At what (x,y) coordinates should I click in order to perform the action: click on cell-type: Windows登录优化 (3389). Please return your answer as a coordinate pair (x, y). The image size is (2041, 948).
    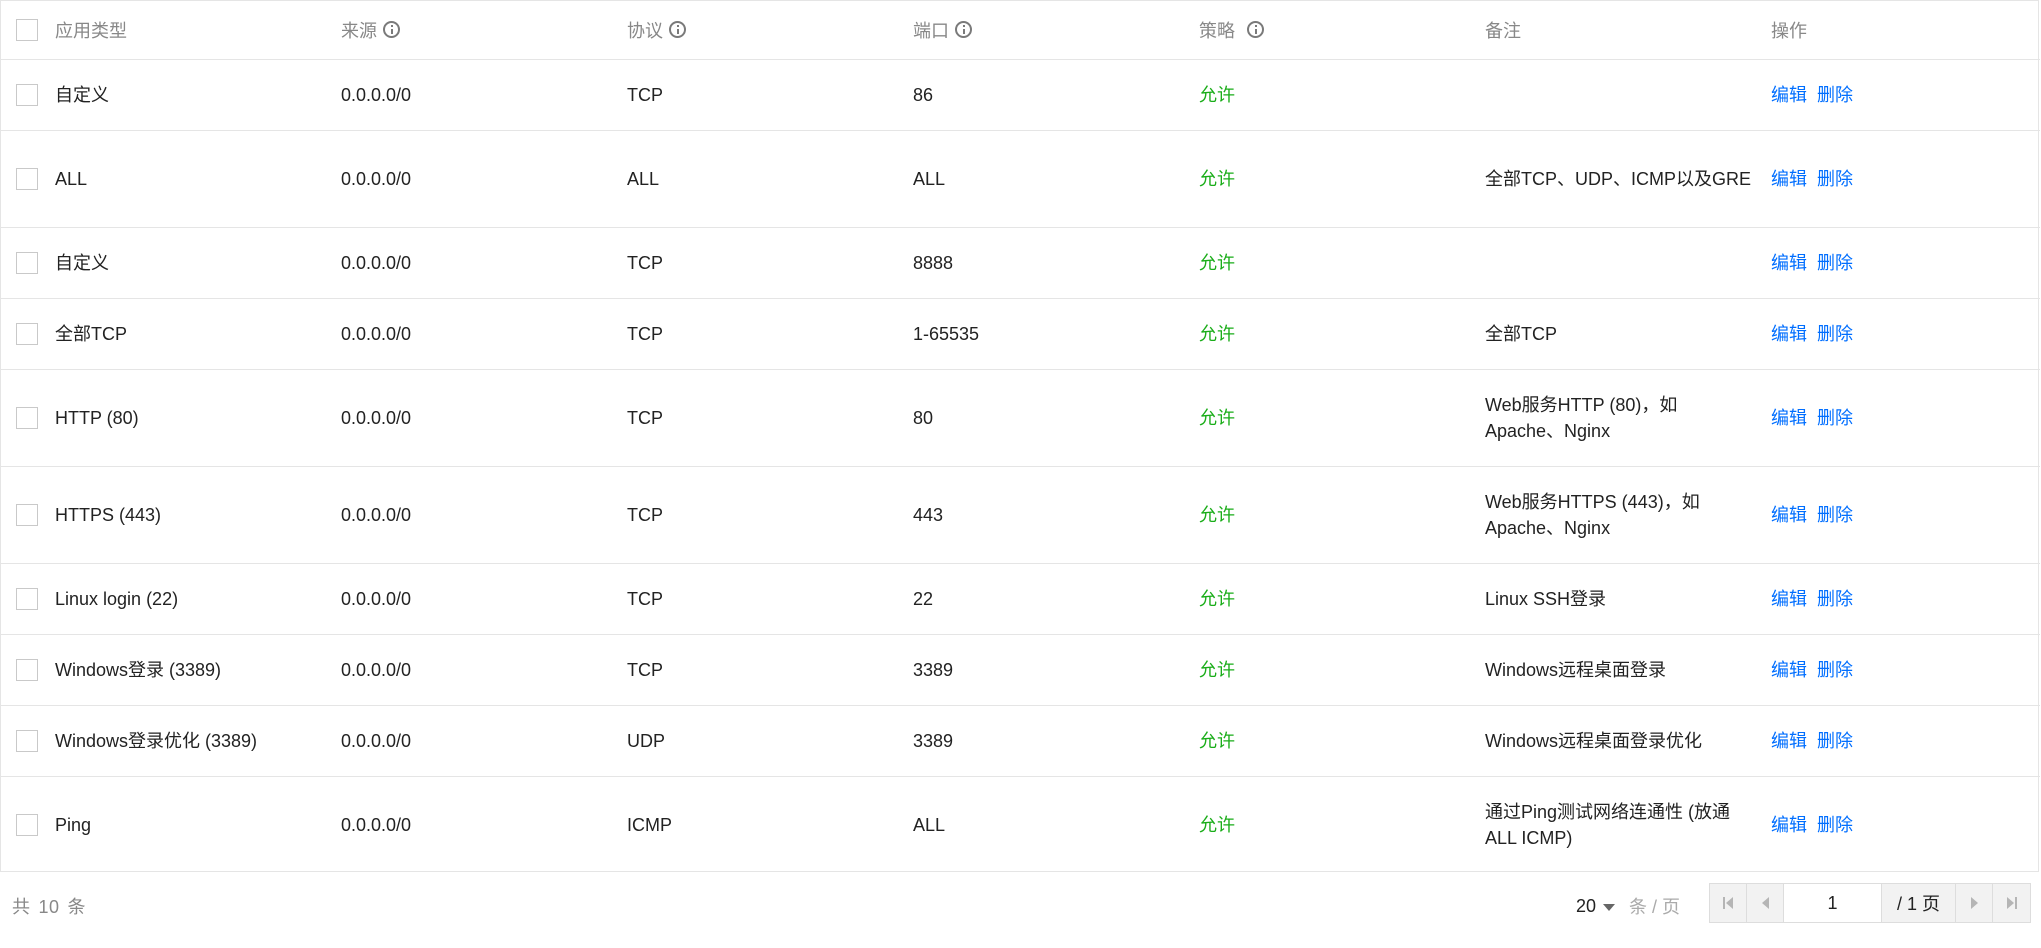
    Looking at the image, I should click on (171, 741).